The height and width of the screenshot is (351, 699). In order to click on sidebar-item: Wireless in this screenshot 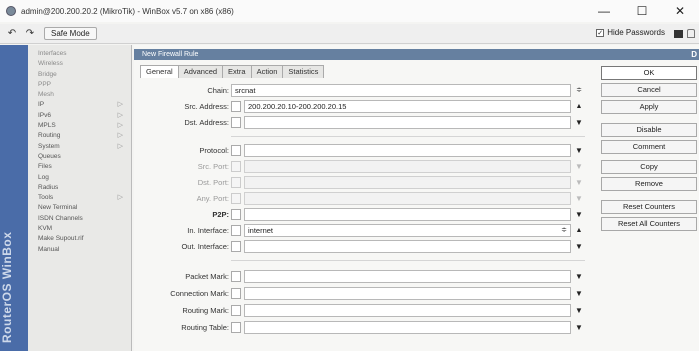, I will do `click(80, 64)`.